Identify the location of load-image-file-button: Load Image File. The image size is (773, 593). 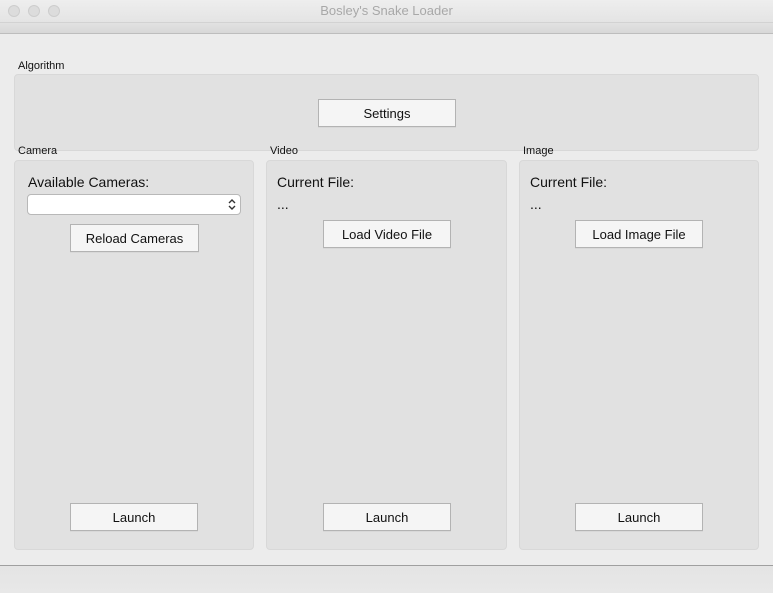
(639, 234).